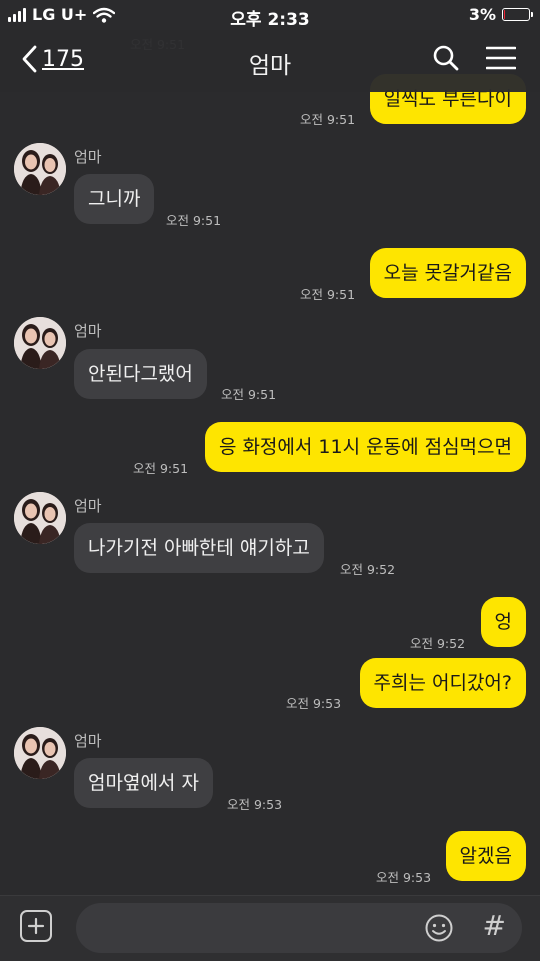  Describe the element at coordinates (114, 199) in the screenshot. I see `message-bubble-incoming: 그니까` at that location.